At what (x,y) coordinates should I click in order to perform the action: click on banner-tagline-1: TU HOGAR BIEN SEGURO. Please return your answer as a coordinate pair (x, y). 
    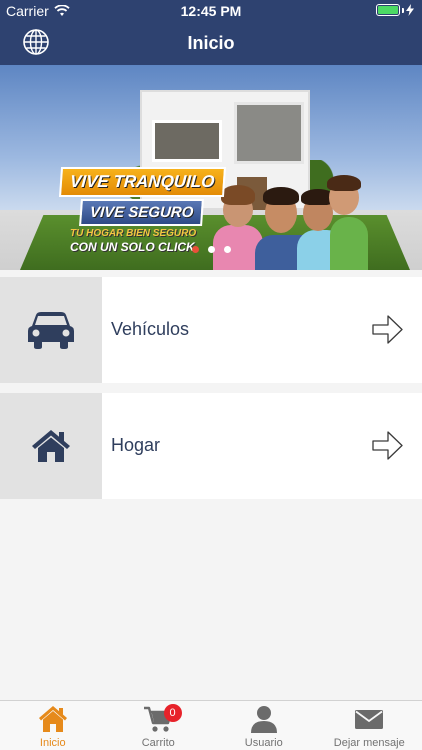
    Looking at the image, I should click on (133, 233).